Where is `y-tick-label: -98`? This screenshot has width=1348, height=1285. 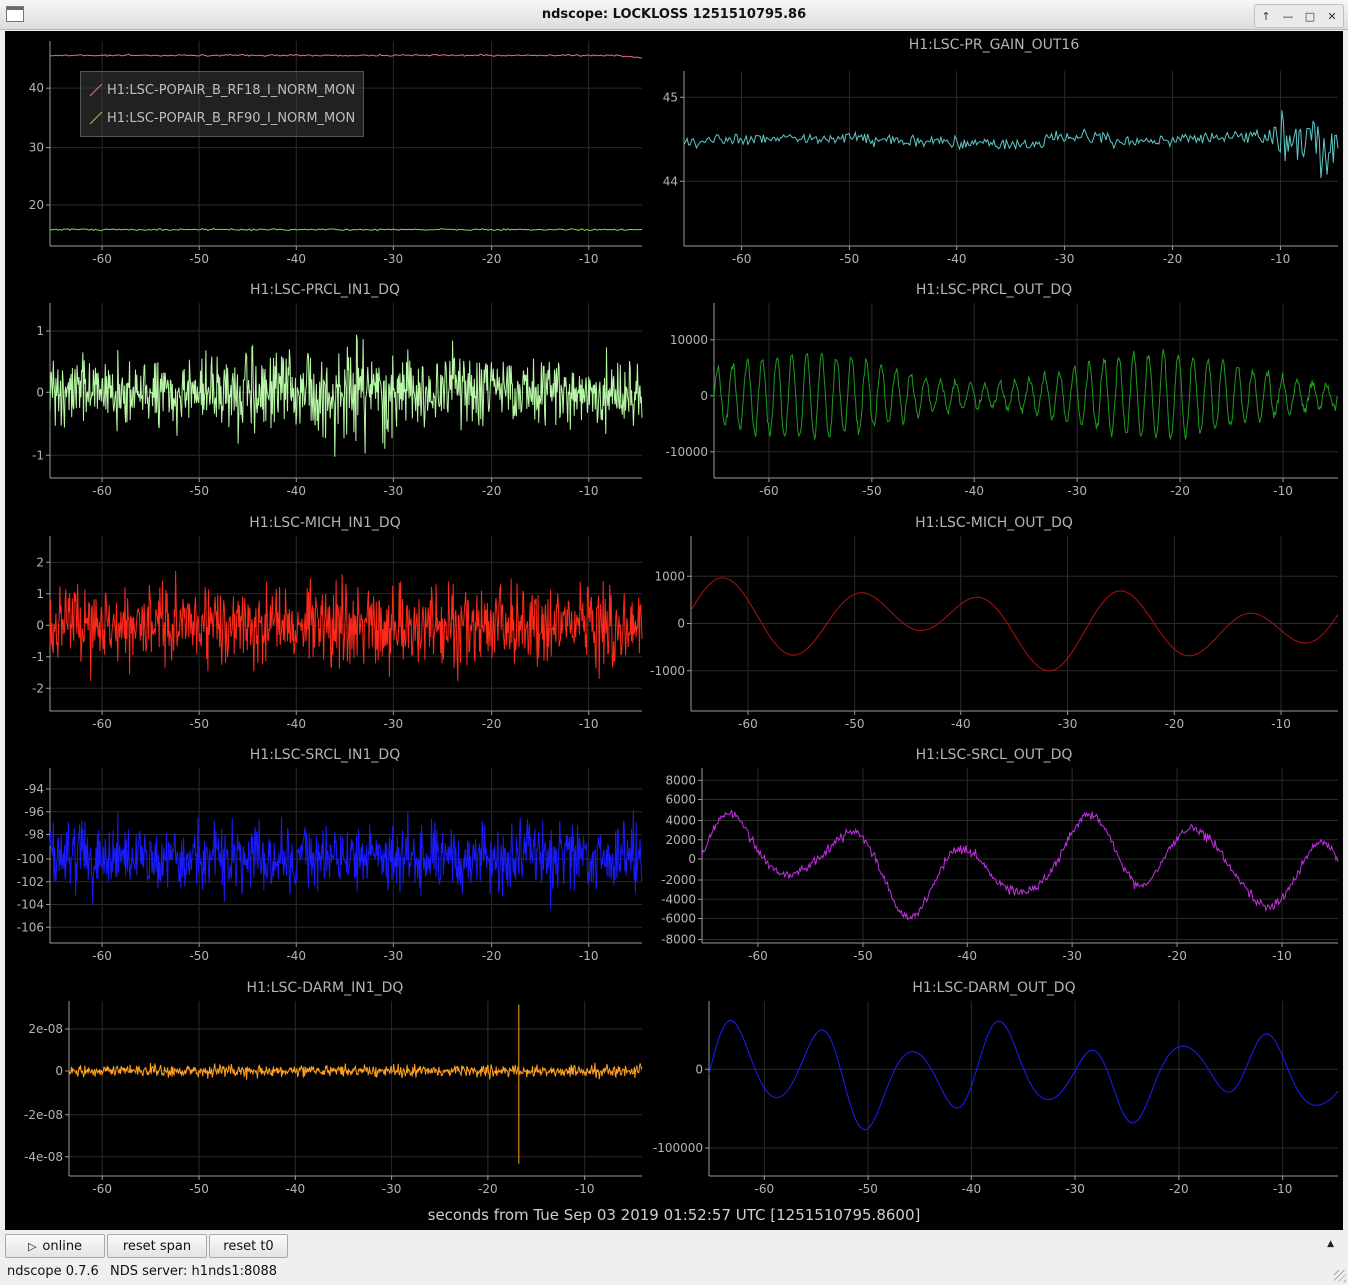
y-tick-label: -98 is located at coordinates (34, 835).